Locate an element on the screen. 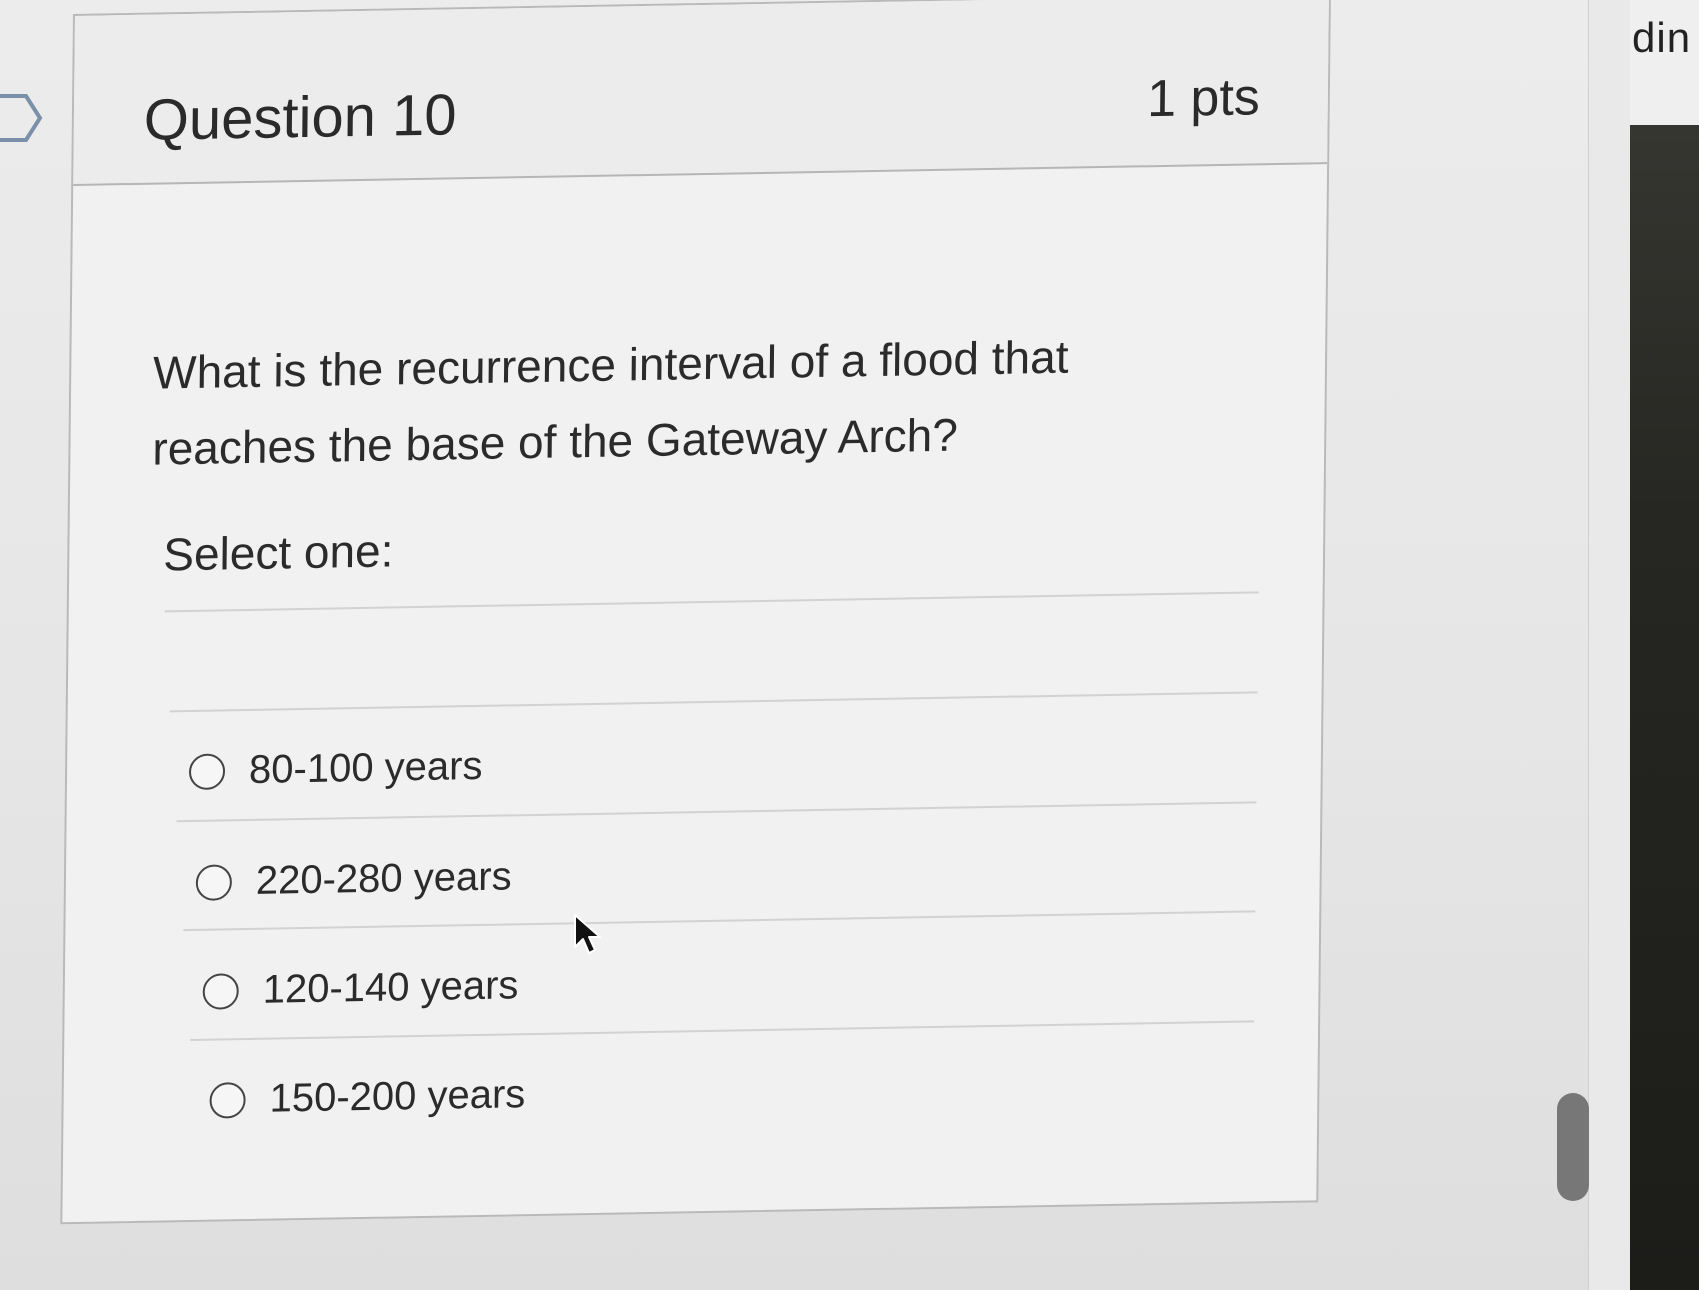 Image resolution: width=1699 pixels, height=1290 pixels. select-one-prompt: Select one: is located at coordinates (278, 552).